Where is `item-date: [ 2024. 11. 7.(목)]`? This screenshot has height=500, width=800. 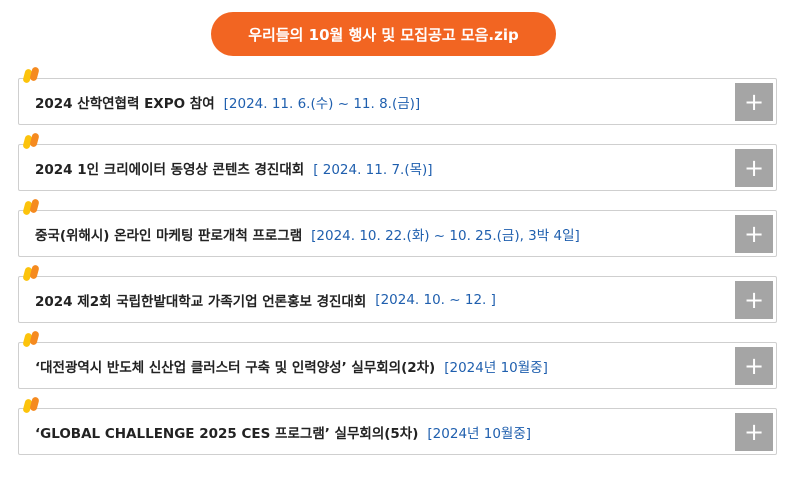 item-date: [ 2024. 11. 7.(목)] is located at coordinates (373, 169).